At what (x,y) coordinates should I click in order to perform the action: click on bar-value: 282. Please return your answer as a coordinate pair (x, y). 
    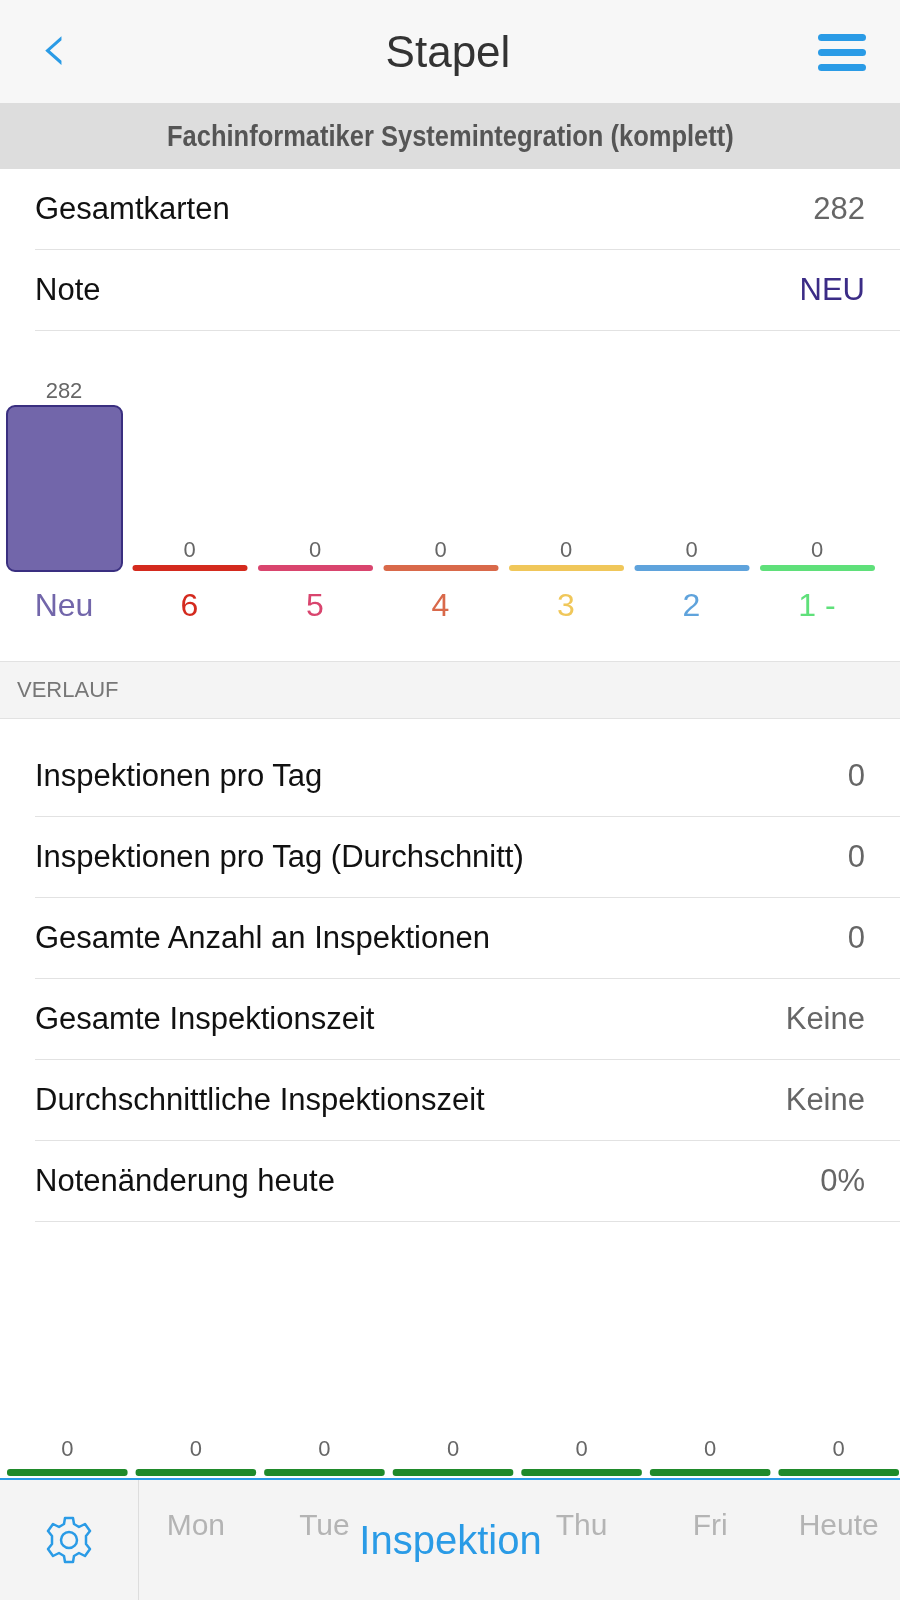
    Looking at the image, I should click on (64, 390).